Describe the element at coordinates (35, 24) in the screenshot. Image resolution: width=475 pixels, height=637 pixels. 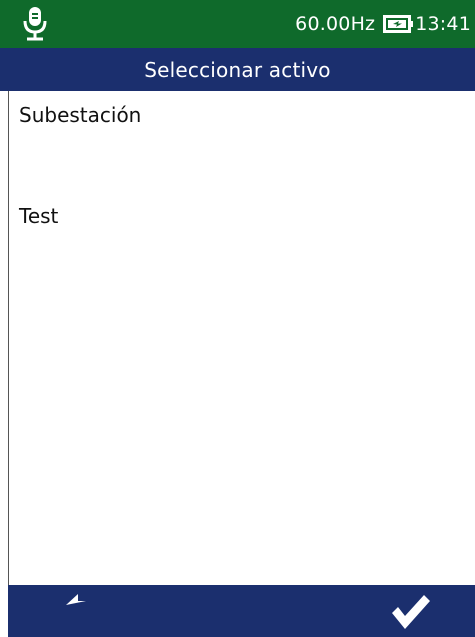
I see `microphone-icon` at that location.